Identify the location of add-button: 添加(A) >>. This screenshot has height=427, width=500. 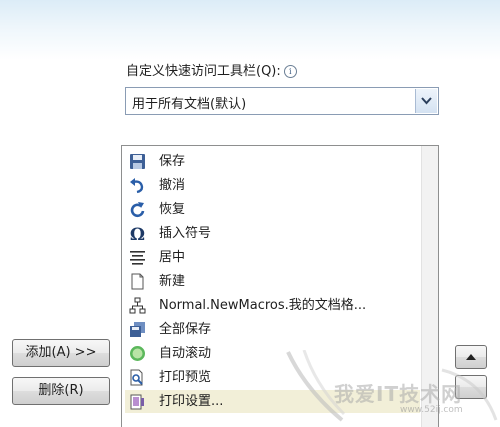
(61, 353).